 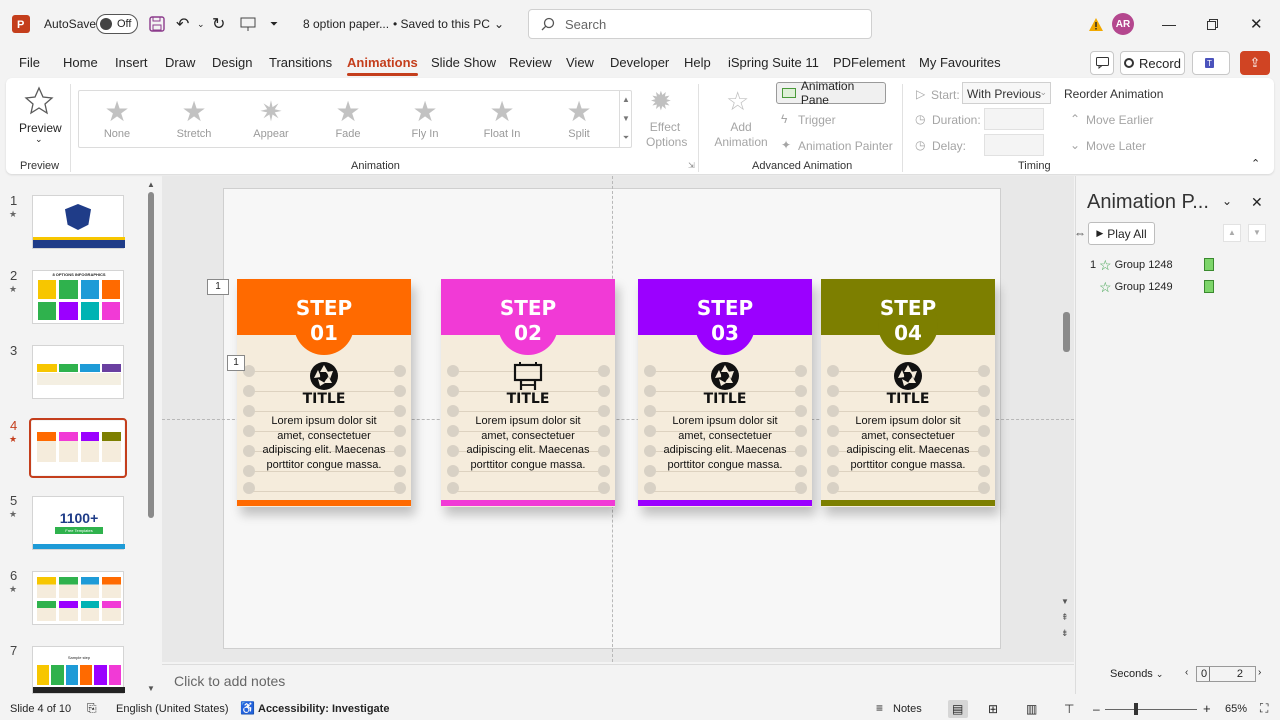 I want to click on anim-none: ★ None, so click(x=117, y=118).